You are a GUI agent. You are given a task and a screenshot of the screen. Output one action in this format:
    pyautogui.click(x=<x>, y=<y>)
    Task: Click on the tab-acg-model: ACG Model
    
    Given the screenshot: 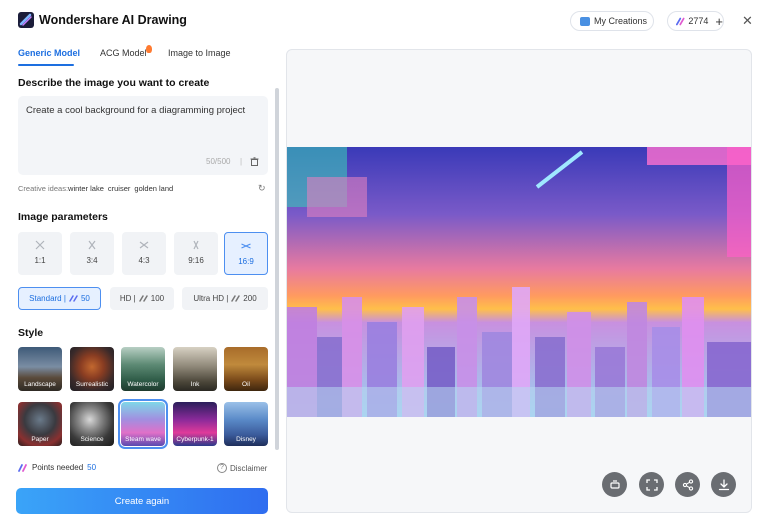 What is the action you would take?
    pyautogui.click(x=123, y=53)
    